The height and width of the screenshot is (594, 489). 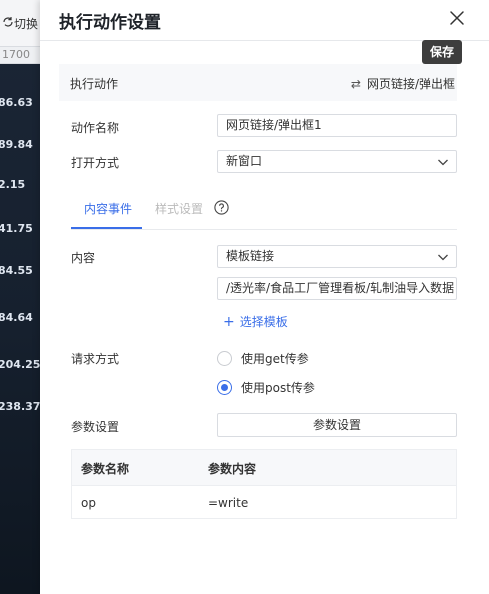 What do you see at coordinates (229, 322) in the screenshot?
I see `plus-icon: +` at bounding box center [229, 322].